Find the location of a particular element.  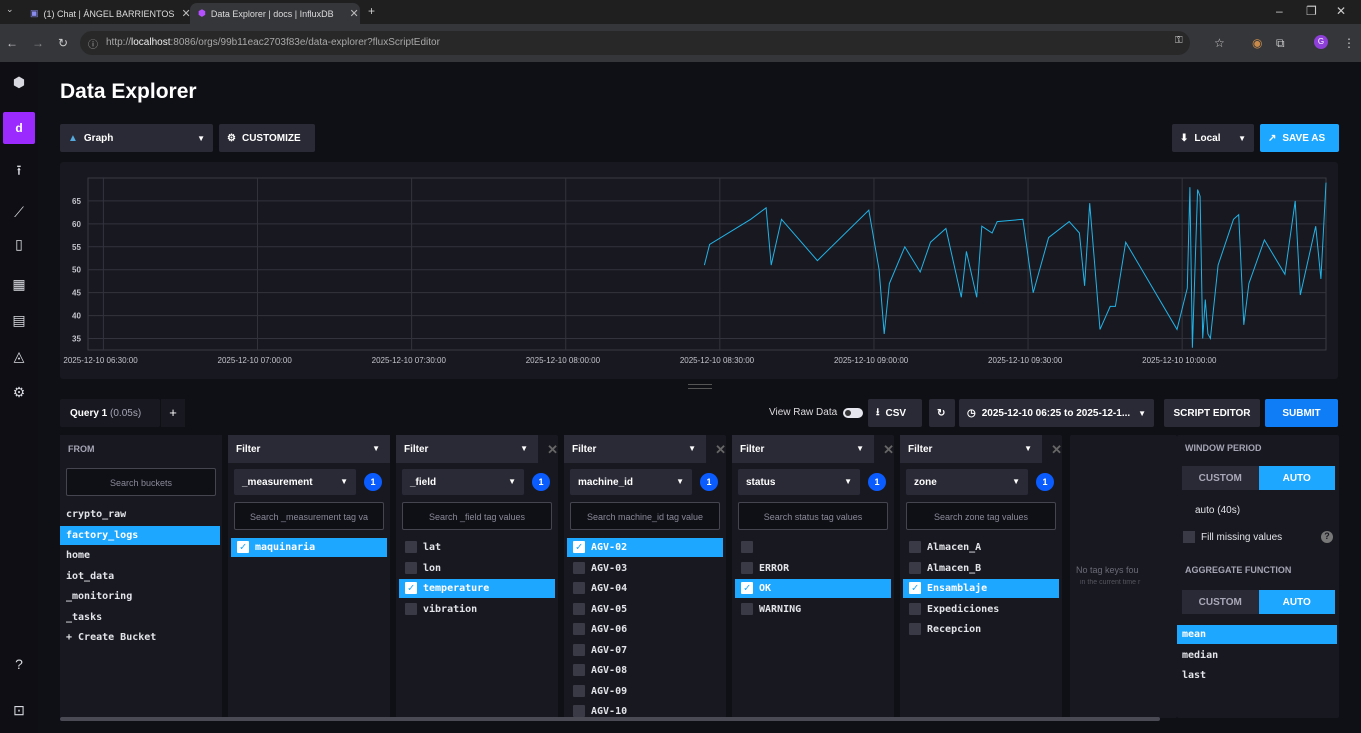

tag-value-search-input: Search status tag values is located at coordinates (813, 516).